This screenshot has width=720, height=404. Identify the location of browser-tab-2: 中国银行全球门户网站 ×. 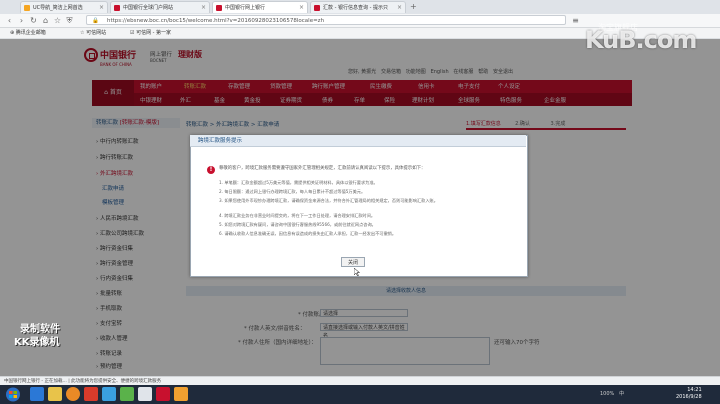
(160, 7).